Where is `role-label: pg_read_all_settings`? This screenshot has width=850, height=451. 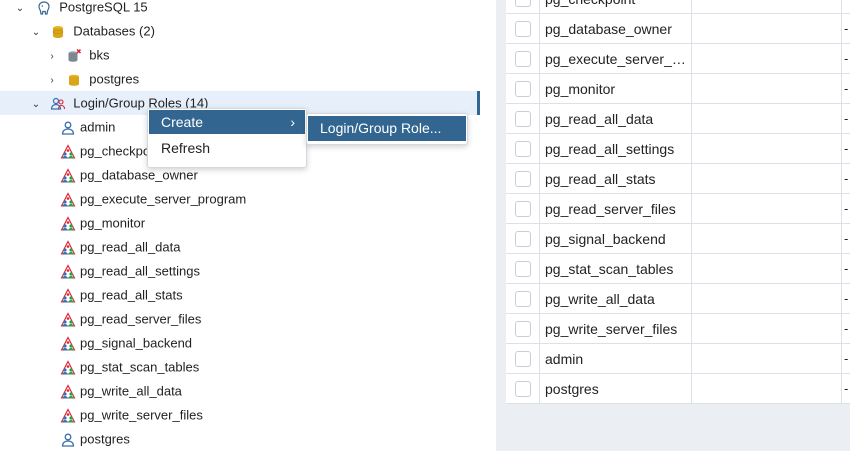
role-label: pg_read_all_settings is located at coordinates (140, 271).